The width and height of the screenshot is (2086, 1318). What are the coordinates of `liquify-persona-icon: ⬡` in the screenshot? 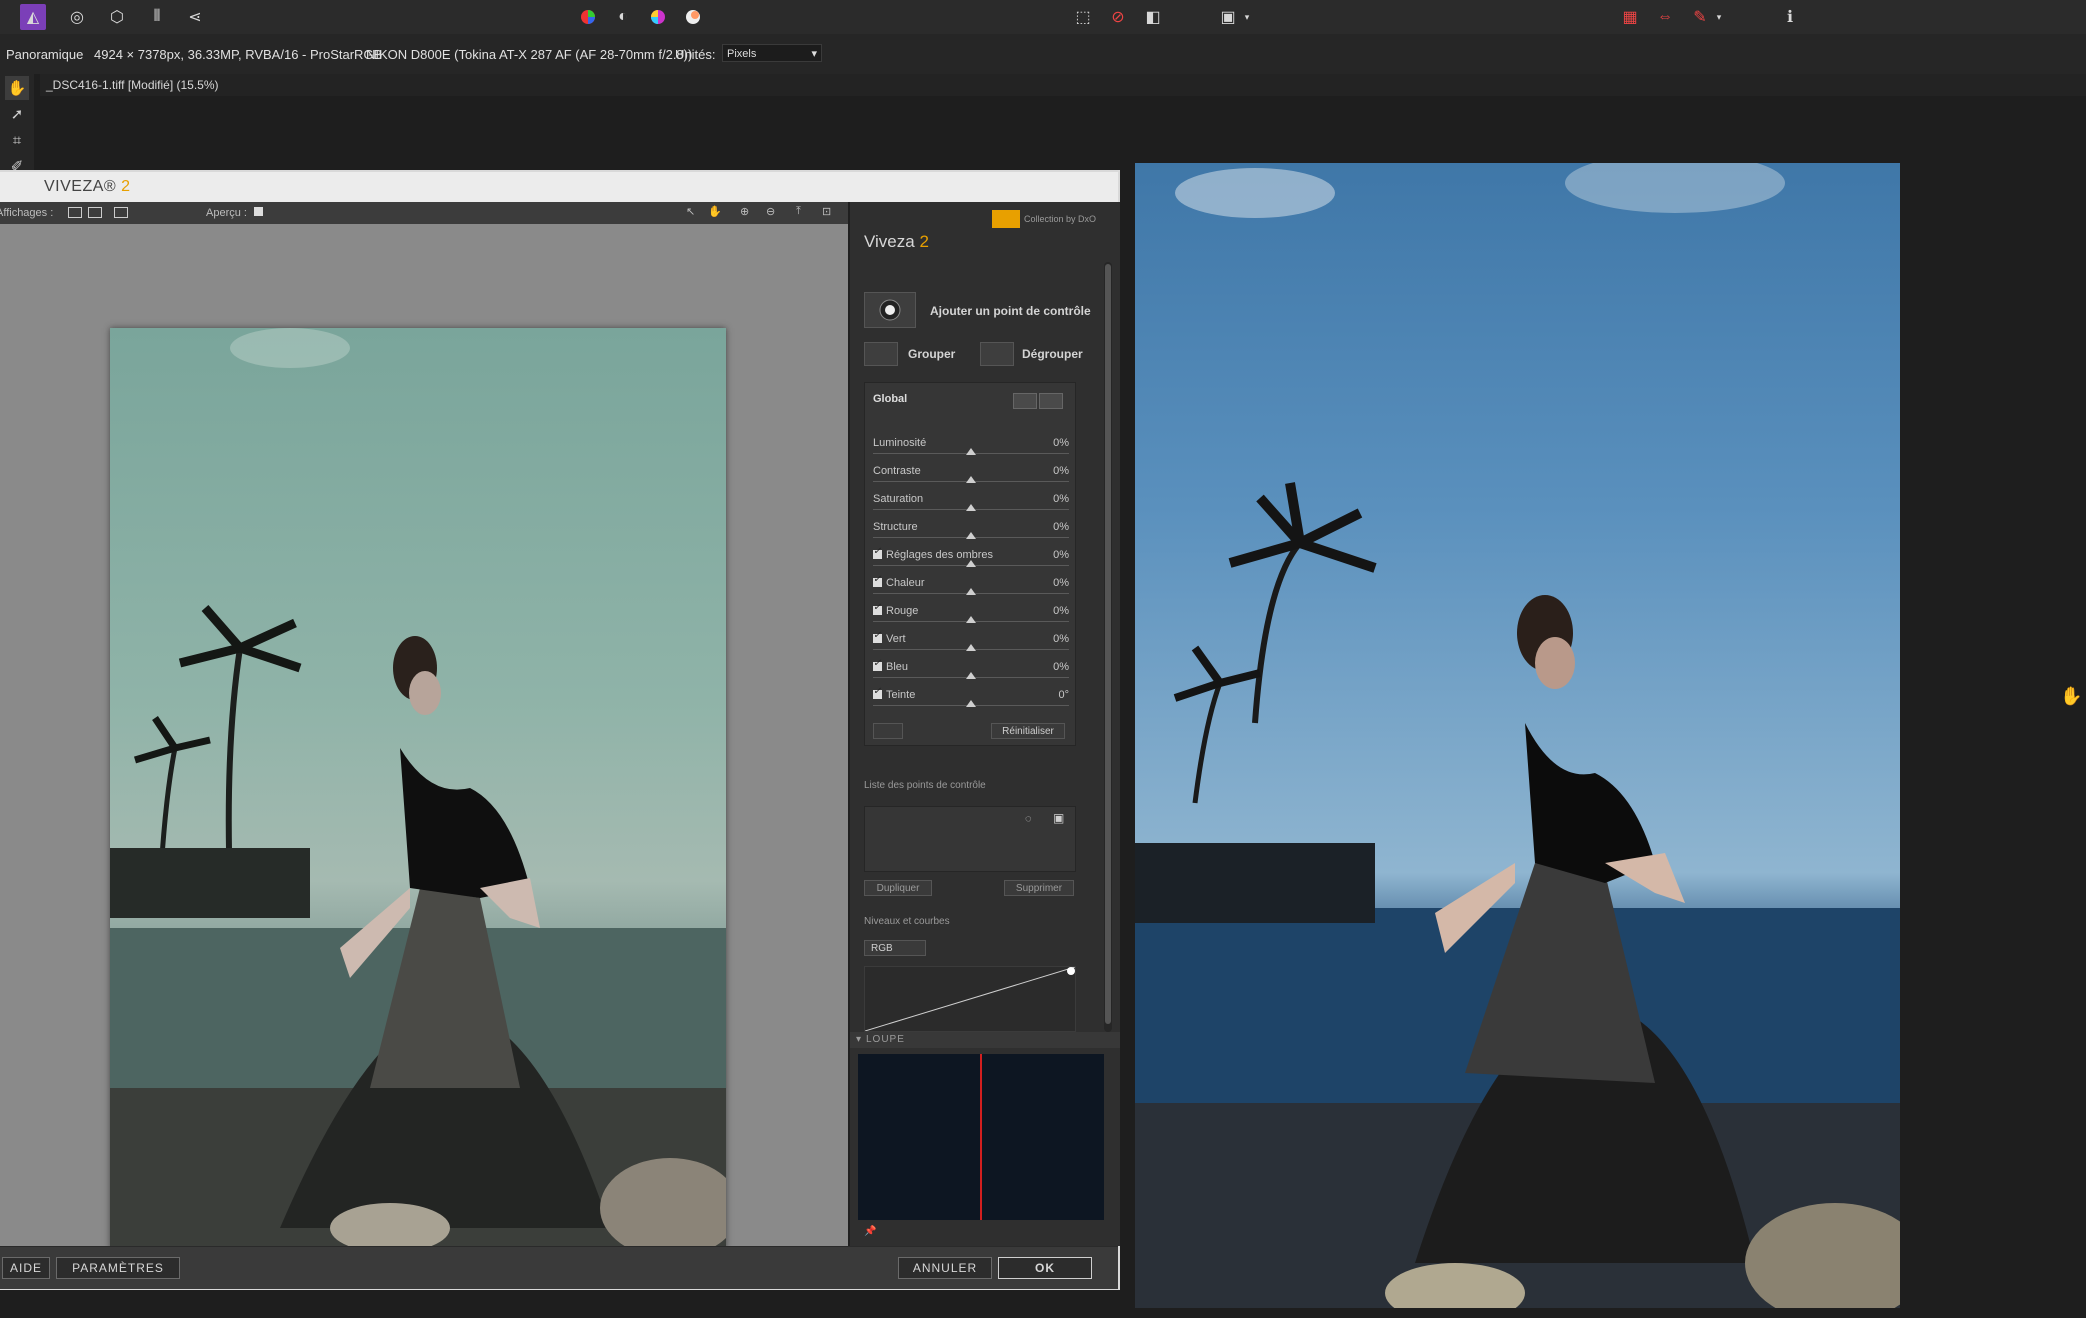 It's located at (117, 17).